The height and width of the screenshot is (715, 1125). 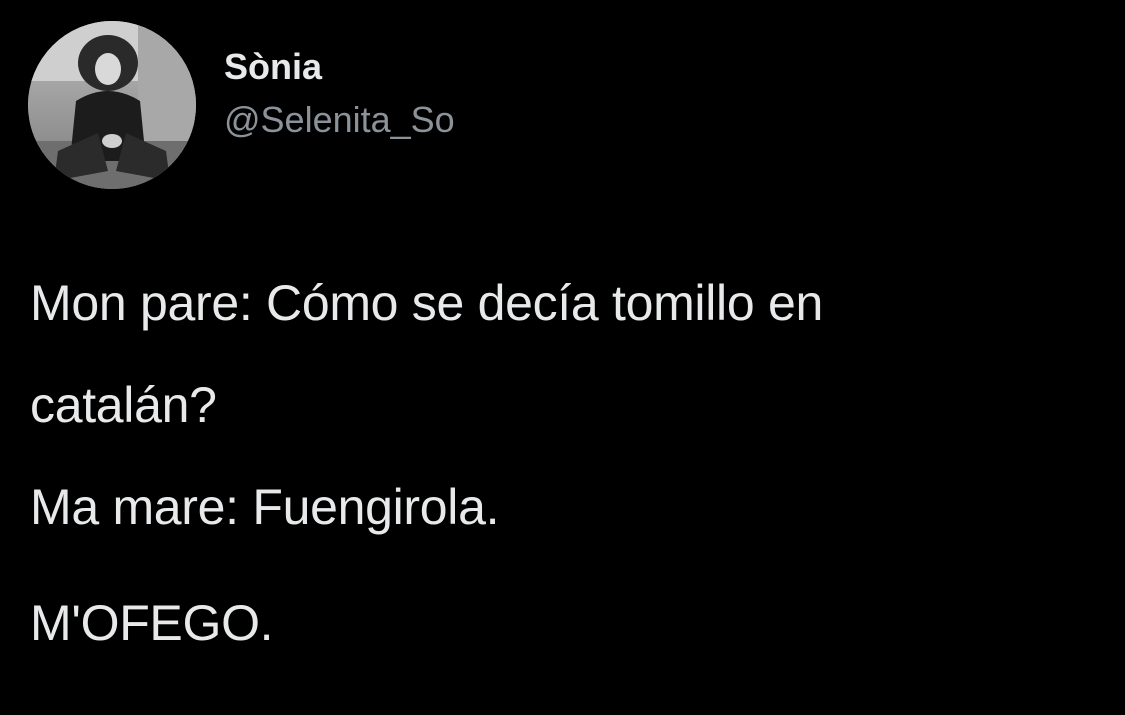 What do you see at coordinates (339, 67) in the screenshot?
I see `display-name: Sònia` at bounding box center [339, 67].